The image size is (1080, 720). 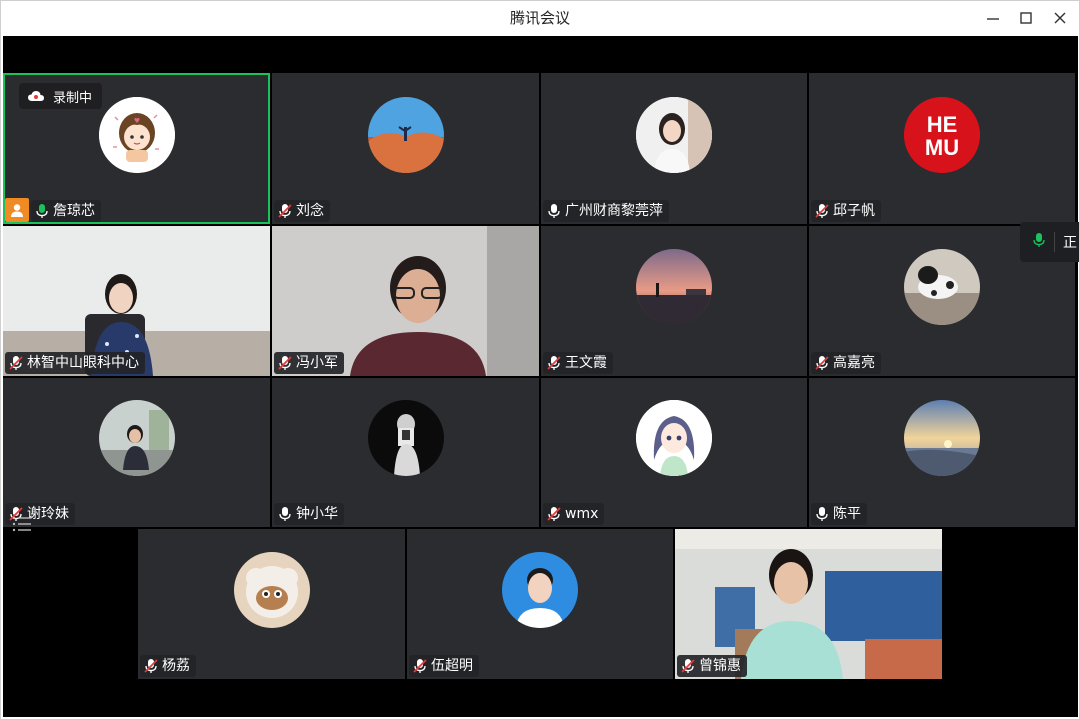 I want to click on close-button, so click(x=1060, y=18).